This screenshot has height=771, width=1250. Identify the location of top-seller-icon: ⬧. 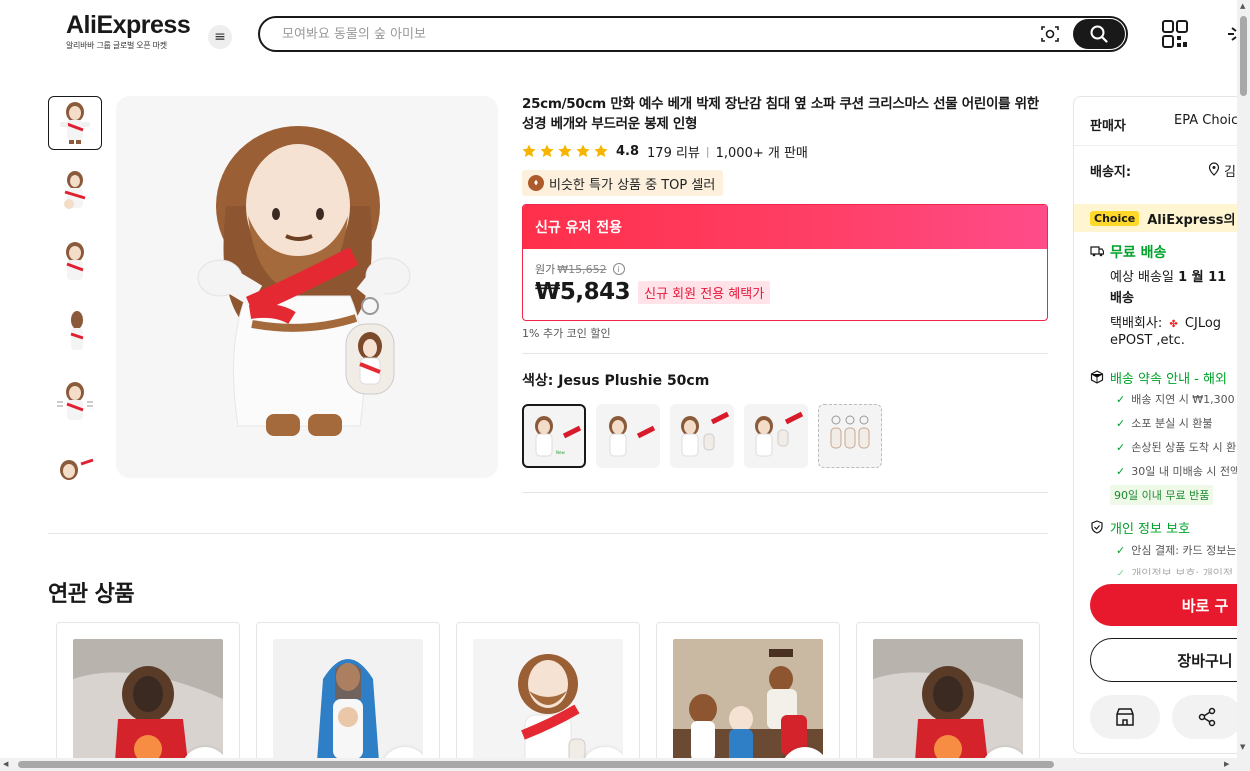
(536, 183).